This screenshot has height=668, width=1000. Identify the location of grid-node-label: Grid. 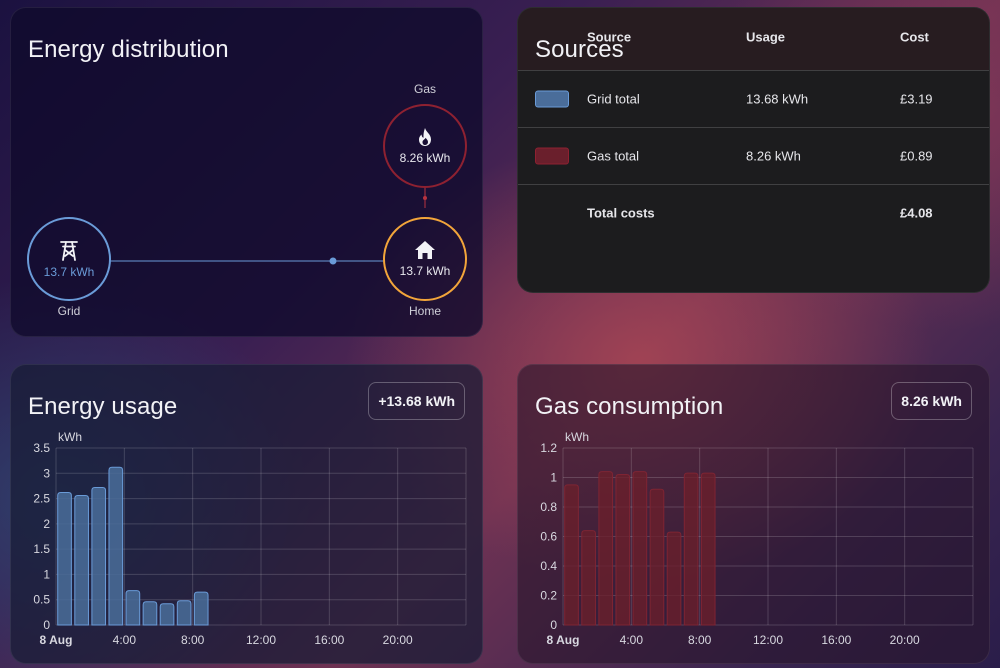
(69, 311).